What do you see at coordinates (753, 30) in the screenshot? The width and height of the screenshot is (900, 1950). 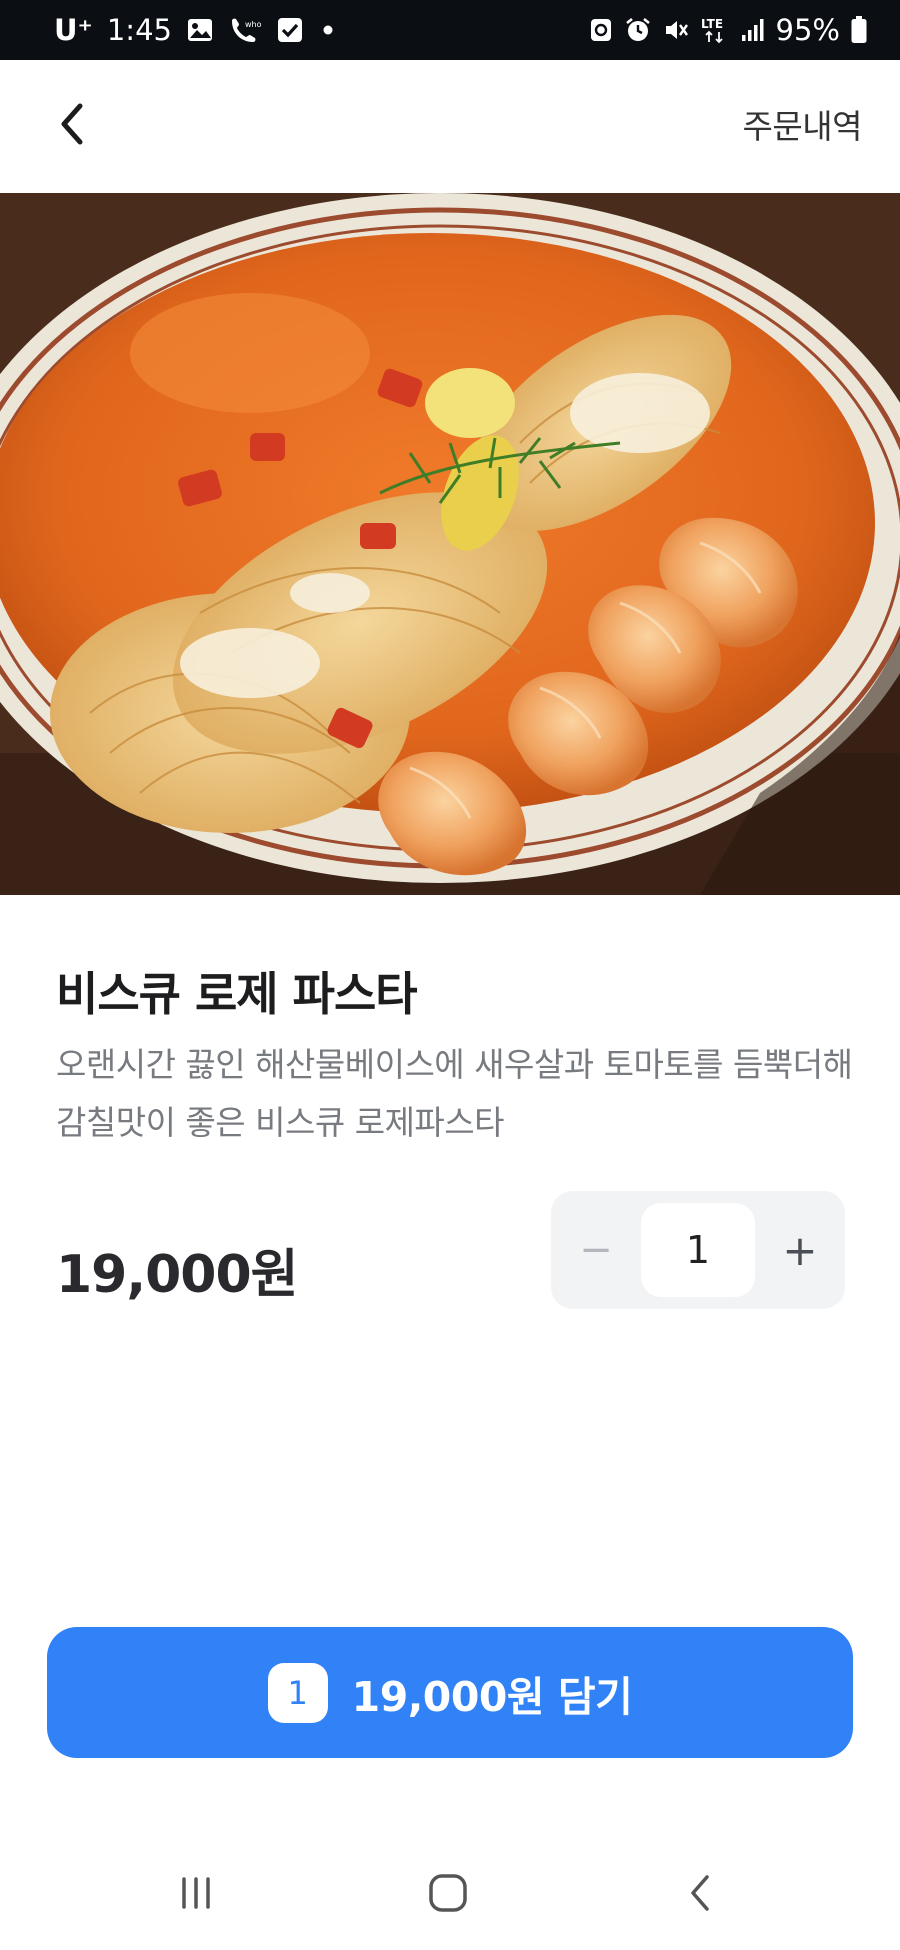 I see `signal-icon` at bounding box center [753, 30].